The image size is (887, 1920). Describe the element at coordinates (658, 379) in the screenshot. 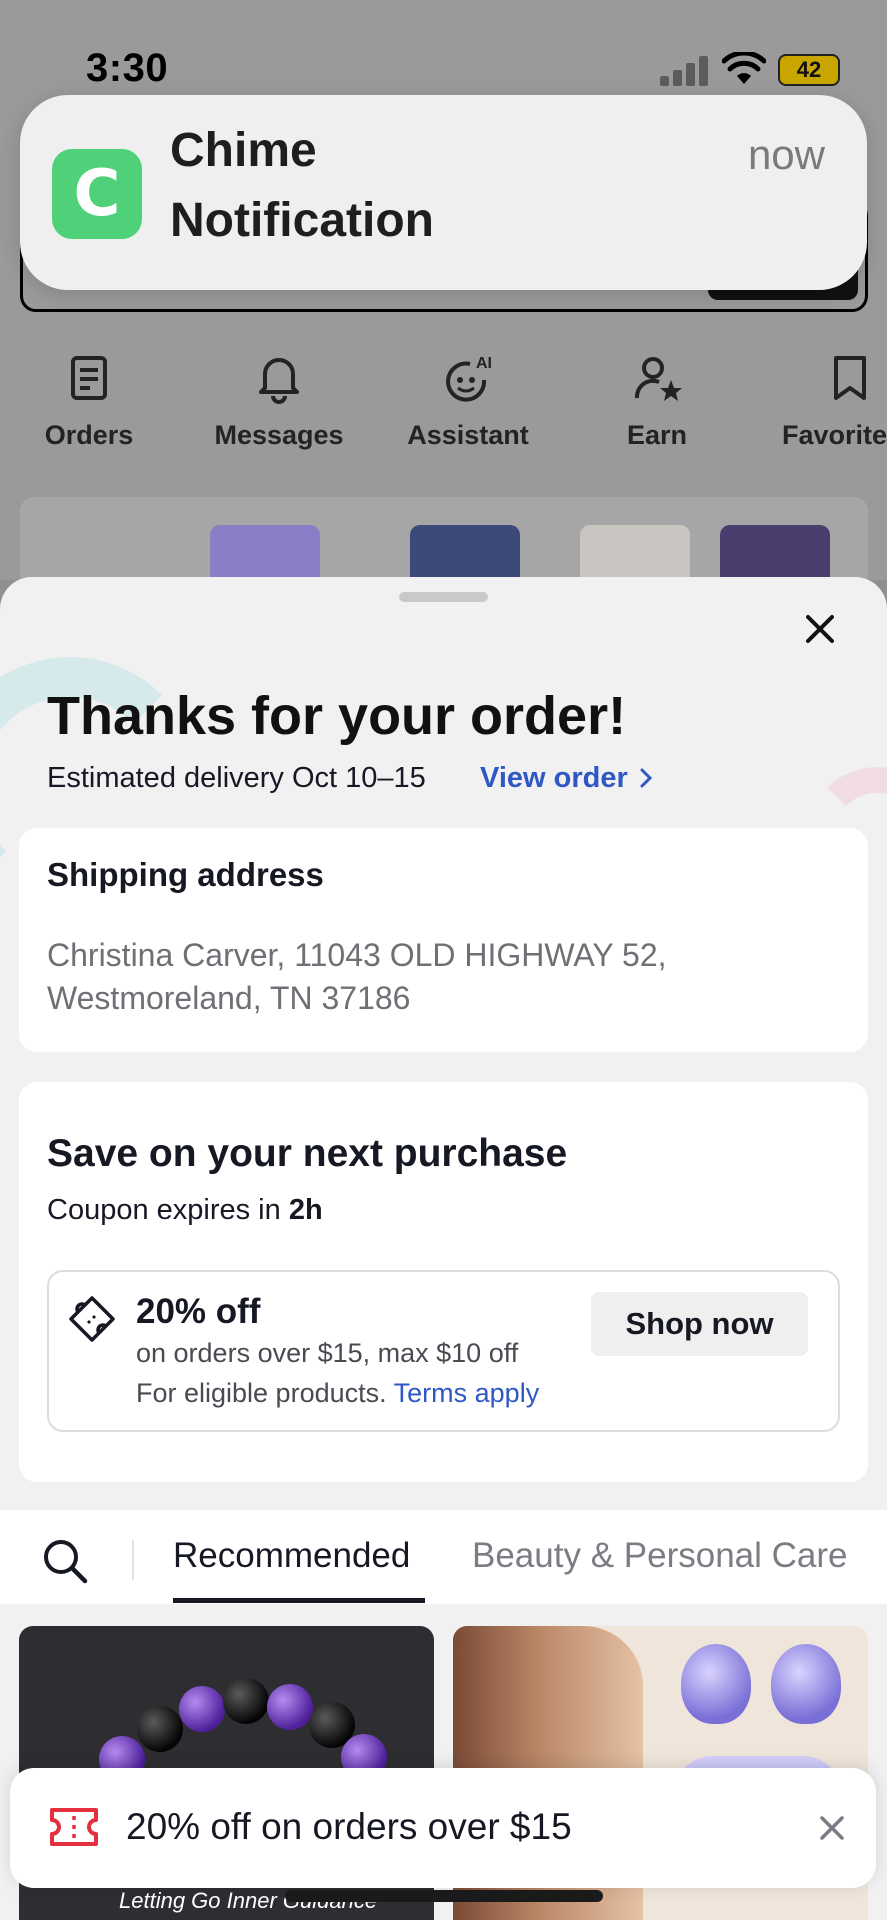

I see `person-star-icon` at that location.